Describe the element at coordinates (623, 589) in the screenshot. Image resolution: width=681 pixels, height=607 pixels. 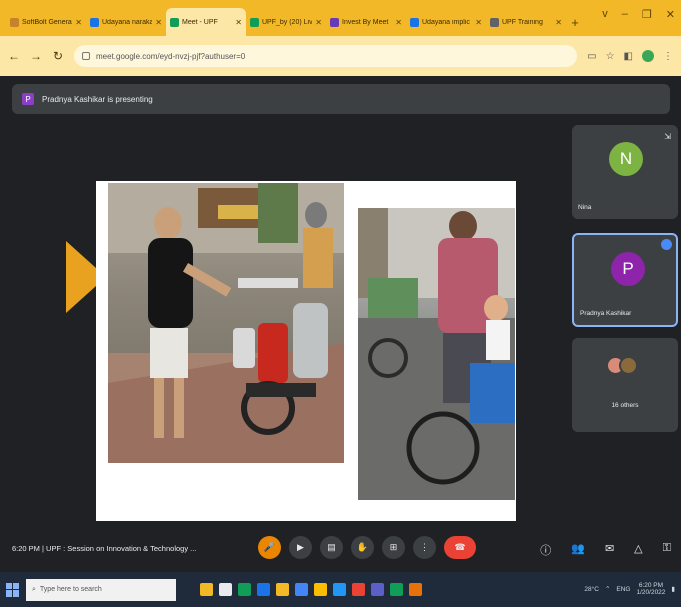
I see `lang-text: ENG` at that location.